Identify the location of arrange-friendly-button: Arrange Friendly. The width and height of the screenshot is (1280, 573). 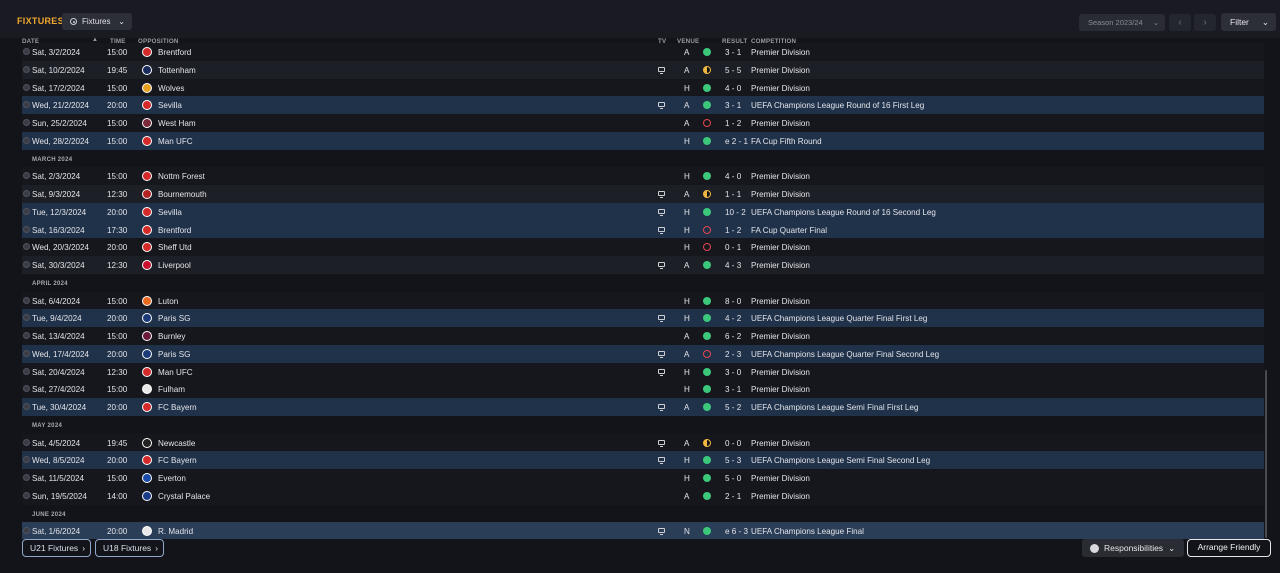
(1229, 548).